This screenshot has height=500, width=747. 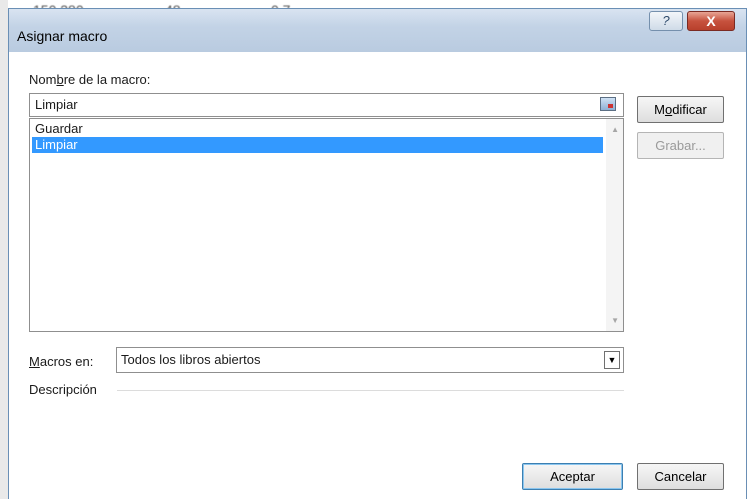 I want to click on ok-button: Aceptar, so click(x=572, y=476).